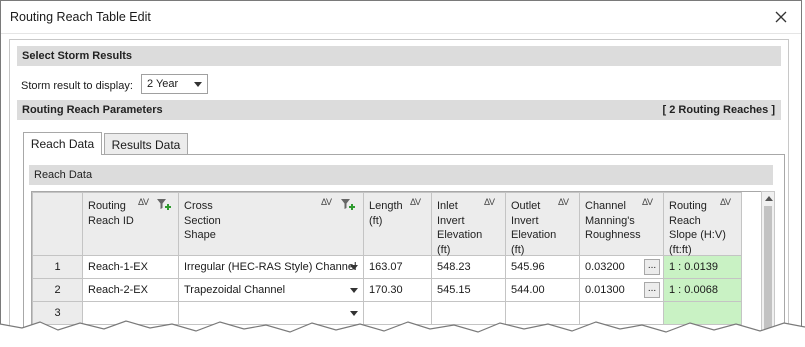 Image resolution: width=805 pixels, height=347 pixels. Describe the element at coordinates (447, 206) in the screenshot. I see `col-inlet-line1: Inlet` at that location.